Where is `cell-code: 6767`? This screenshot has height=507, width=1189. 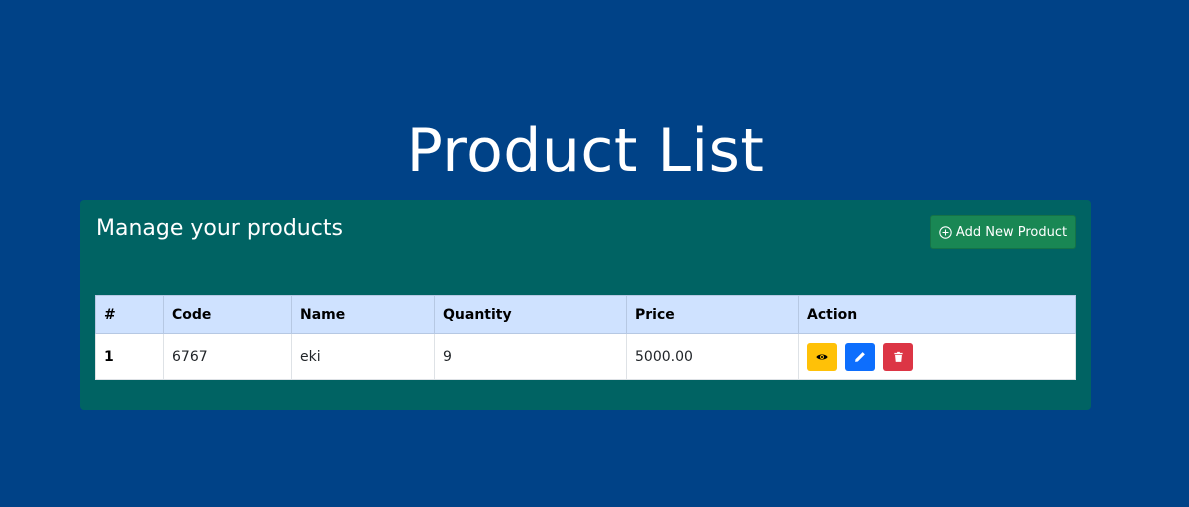
cell-code: 6767 is located at coordinates (227, 356).